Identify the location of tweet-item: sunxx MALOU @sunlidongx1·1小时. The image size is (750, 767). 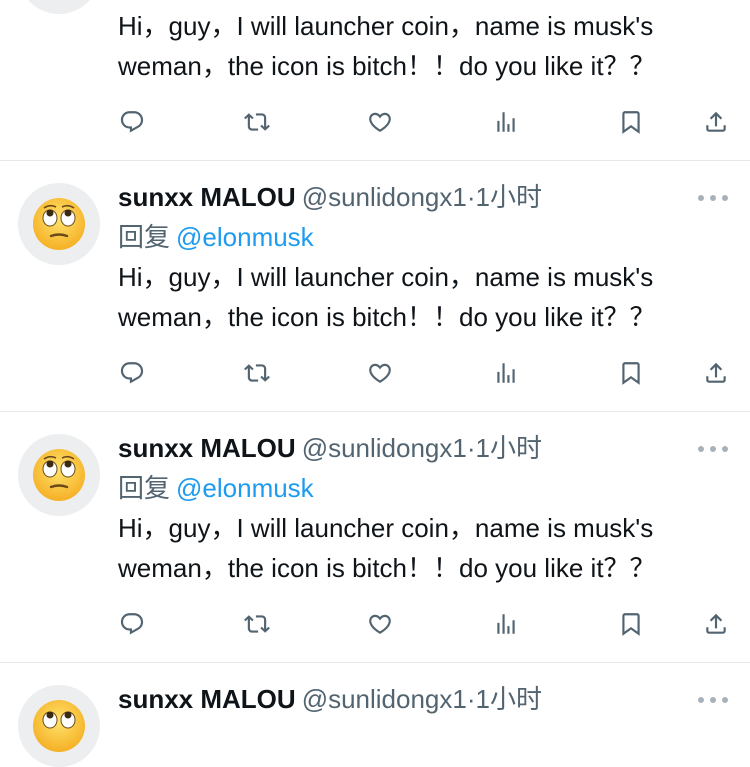
(375, 715).